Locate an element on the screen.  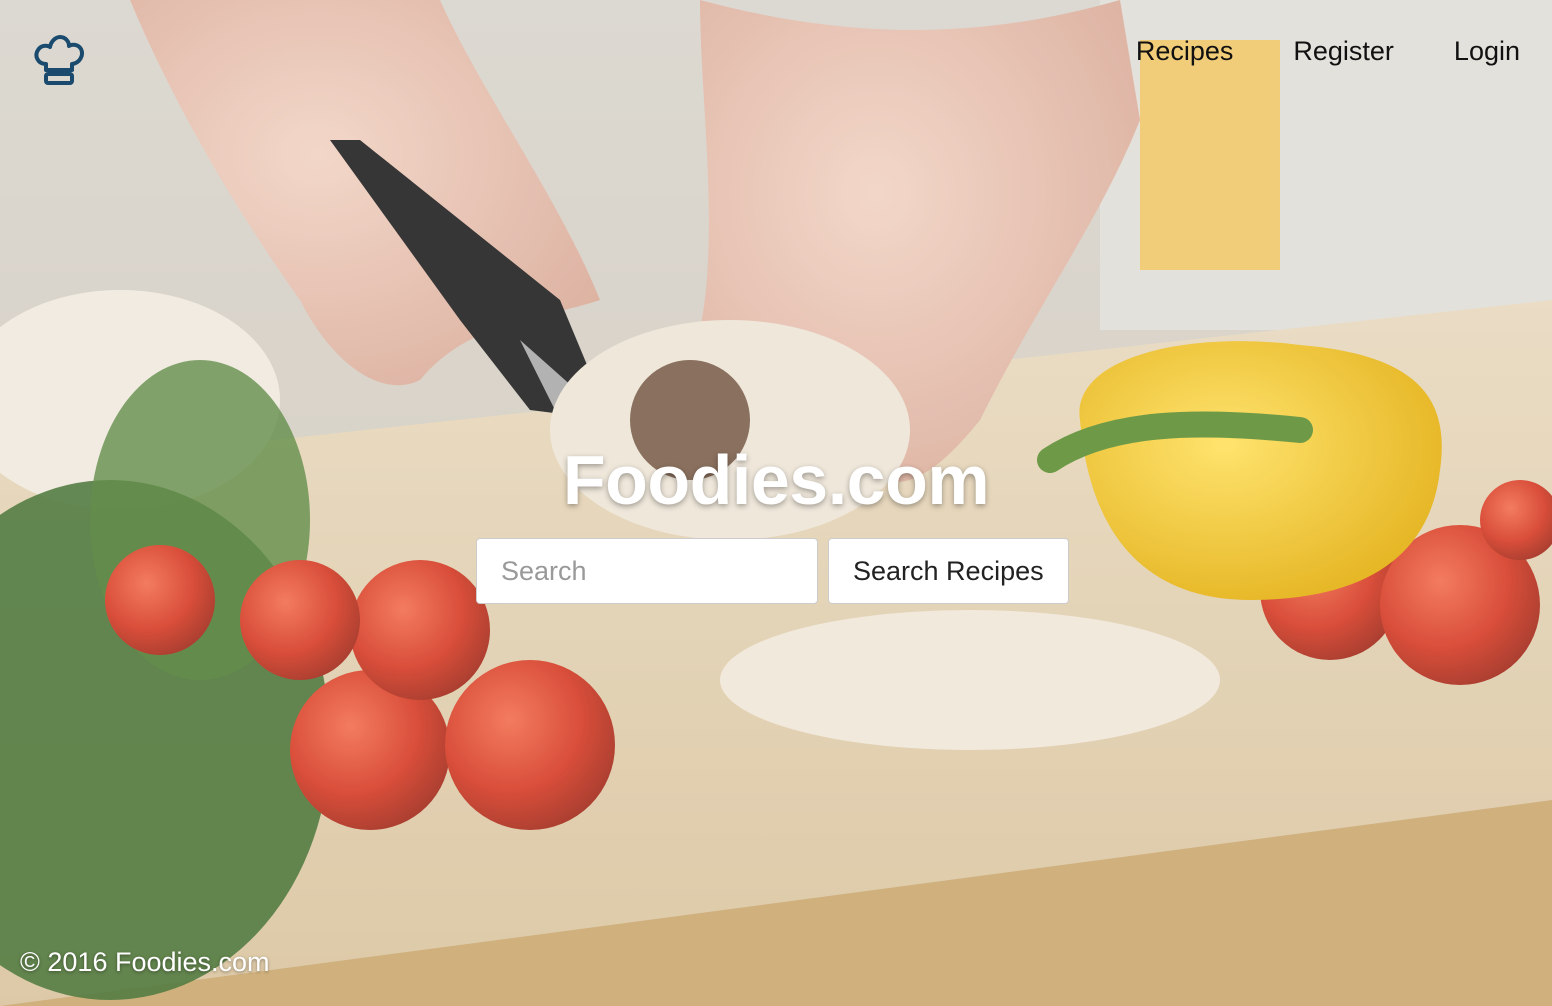
top-nav: Recipes Register Login is located at coordinates (776, 52).